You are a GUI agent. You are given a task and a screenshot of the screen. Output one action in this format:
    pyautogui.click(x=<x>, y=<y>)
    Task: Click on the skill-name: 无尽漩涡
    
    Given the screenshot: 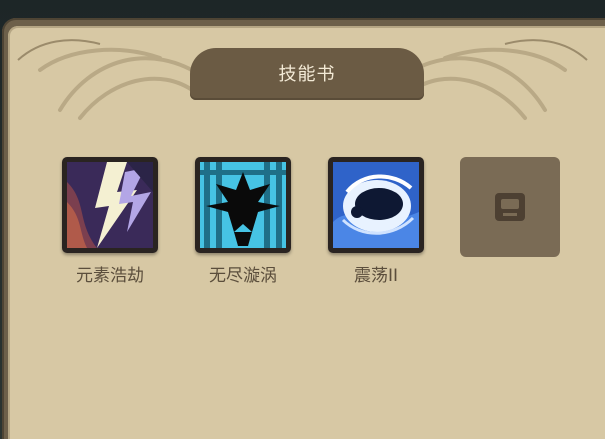 What is the action you would take?
    pyautogui.click(x=243, y=276)
    